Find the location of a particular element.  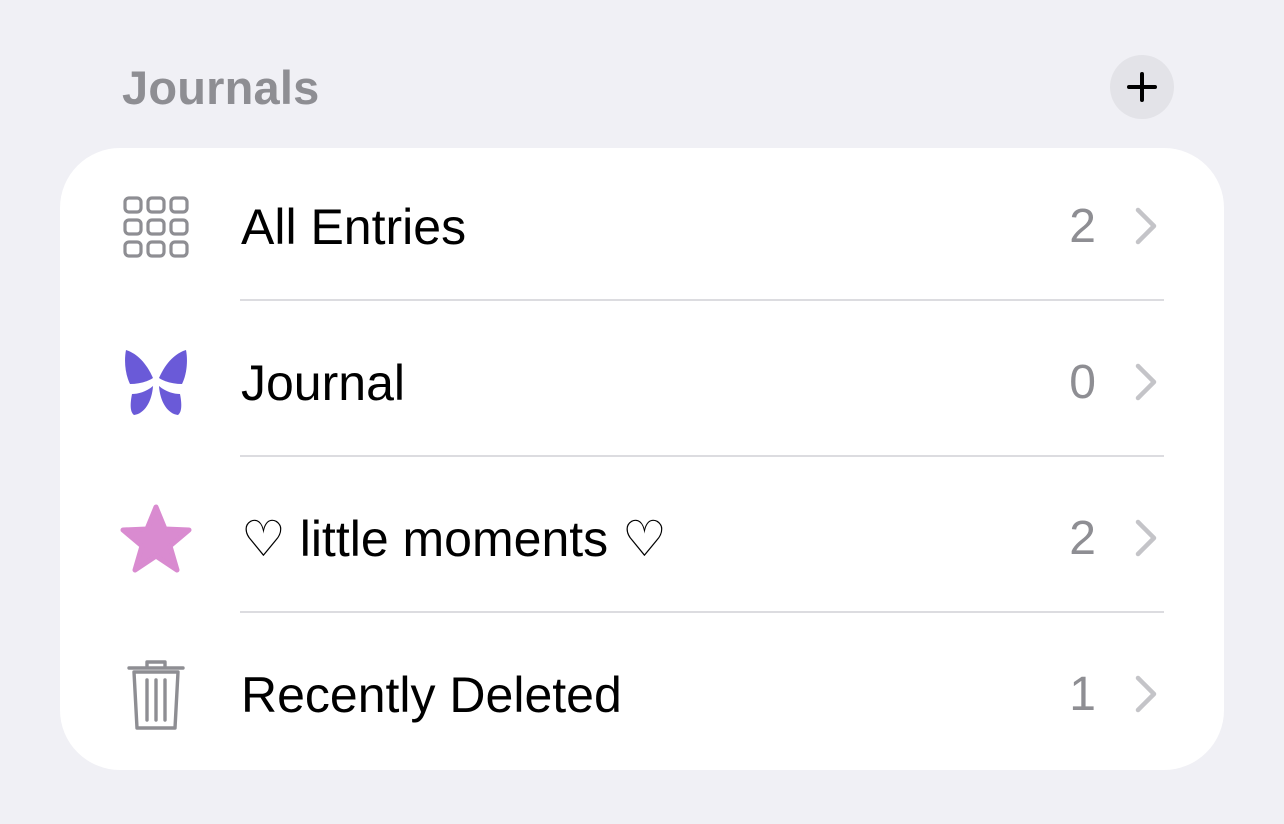

star-icon is located at coordinates (156, 539).